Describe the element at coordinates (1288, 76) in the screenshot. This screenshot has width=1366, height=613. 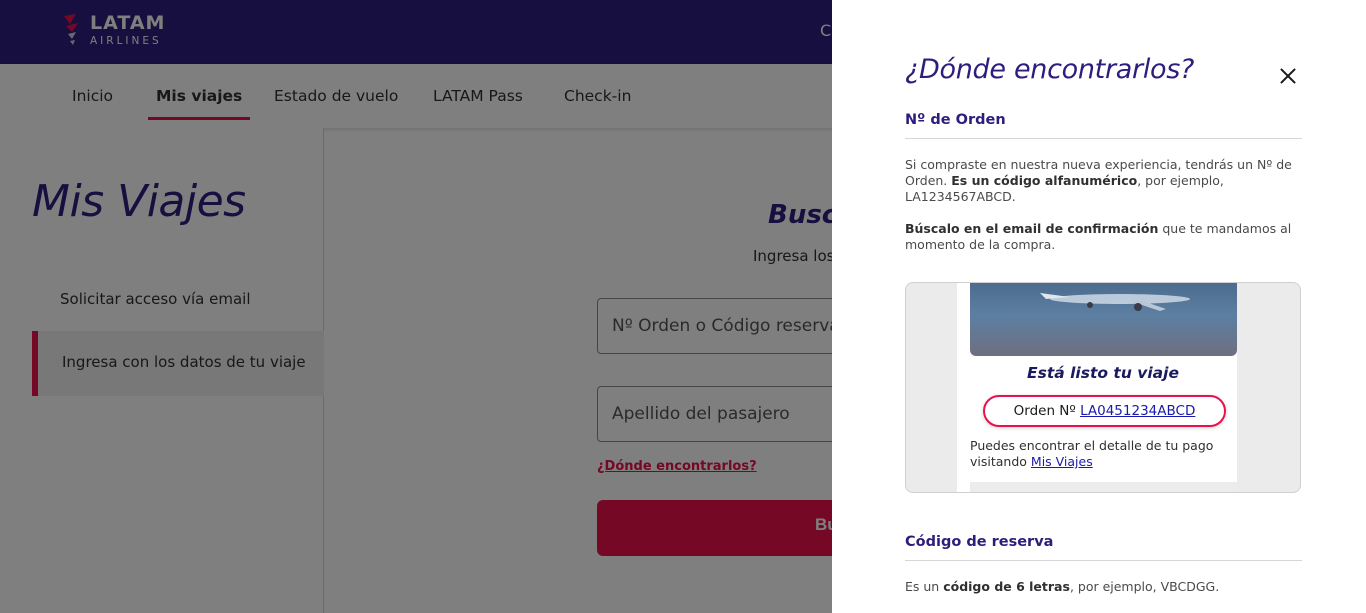
I see `close-icon` at that location.